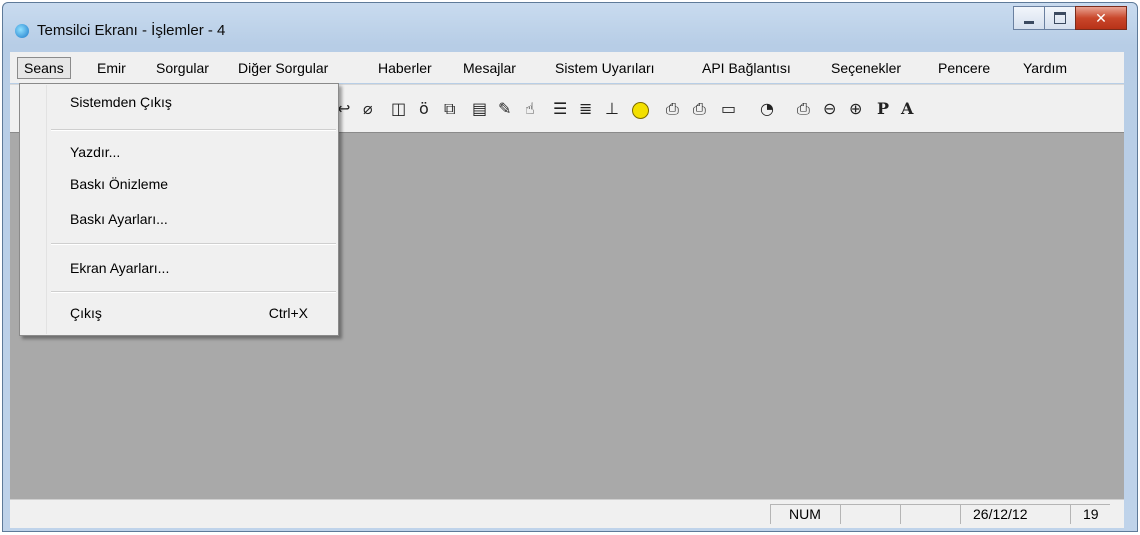 The width and height of the screenshot is (1140, 535). What do you see at coordinates (746, 68) in the screenshot?
I see `menu-api-baglantisi: API Bağlantısı` at bounding box center [746, 68].